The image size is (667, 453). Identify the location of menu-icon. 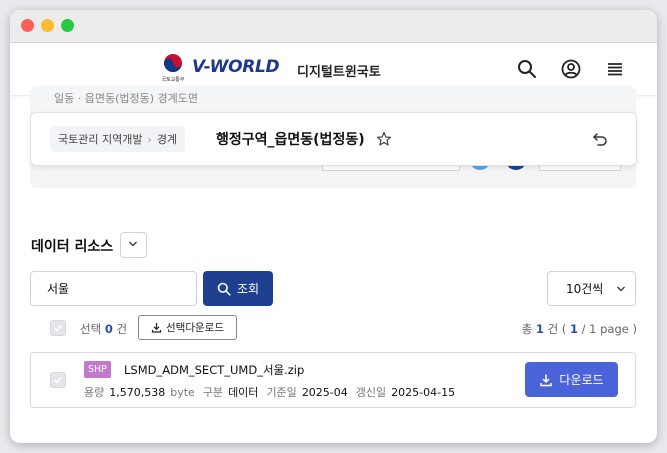
(615, 69).